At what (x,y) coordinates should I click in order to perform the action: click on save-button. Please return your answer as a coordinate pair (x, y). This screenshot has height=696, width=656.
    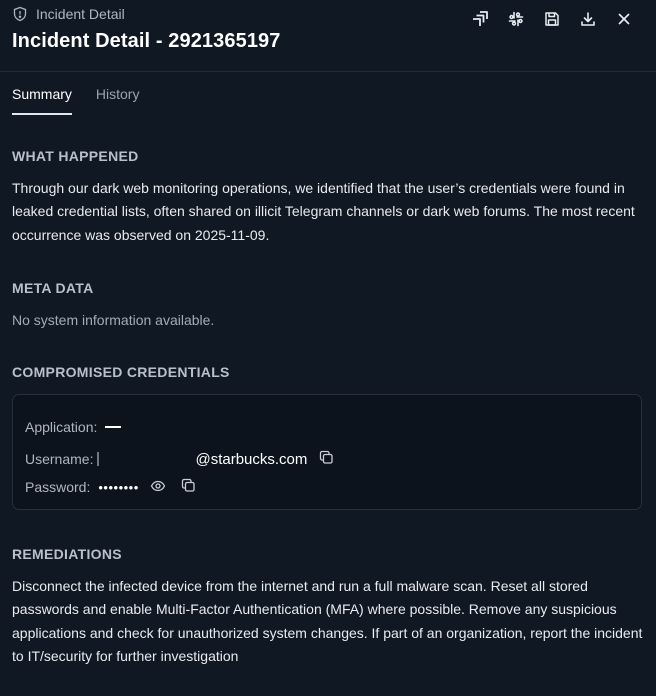
    Looking at the image, I should click on (552, 19).